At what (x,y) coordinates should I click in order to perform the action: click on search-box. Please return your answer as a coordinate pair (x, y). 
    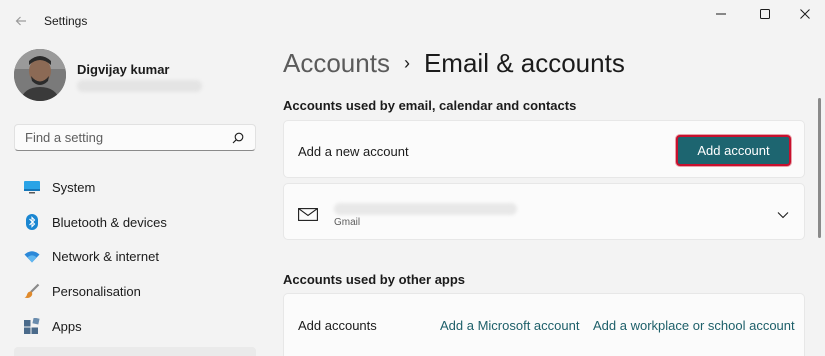
    Looking at the image, I should click on (135, 137).